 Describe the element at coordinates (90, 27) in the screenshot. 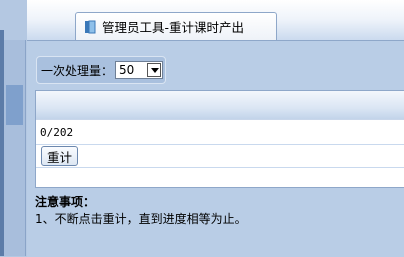

I see `book-icon` at that location.